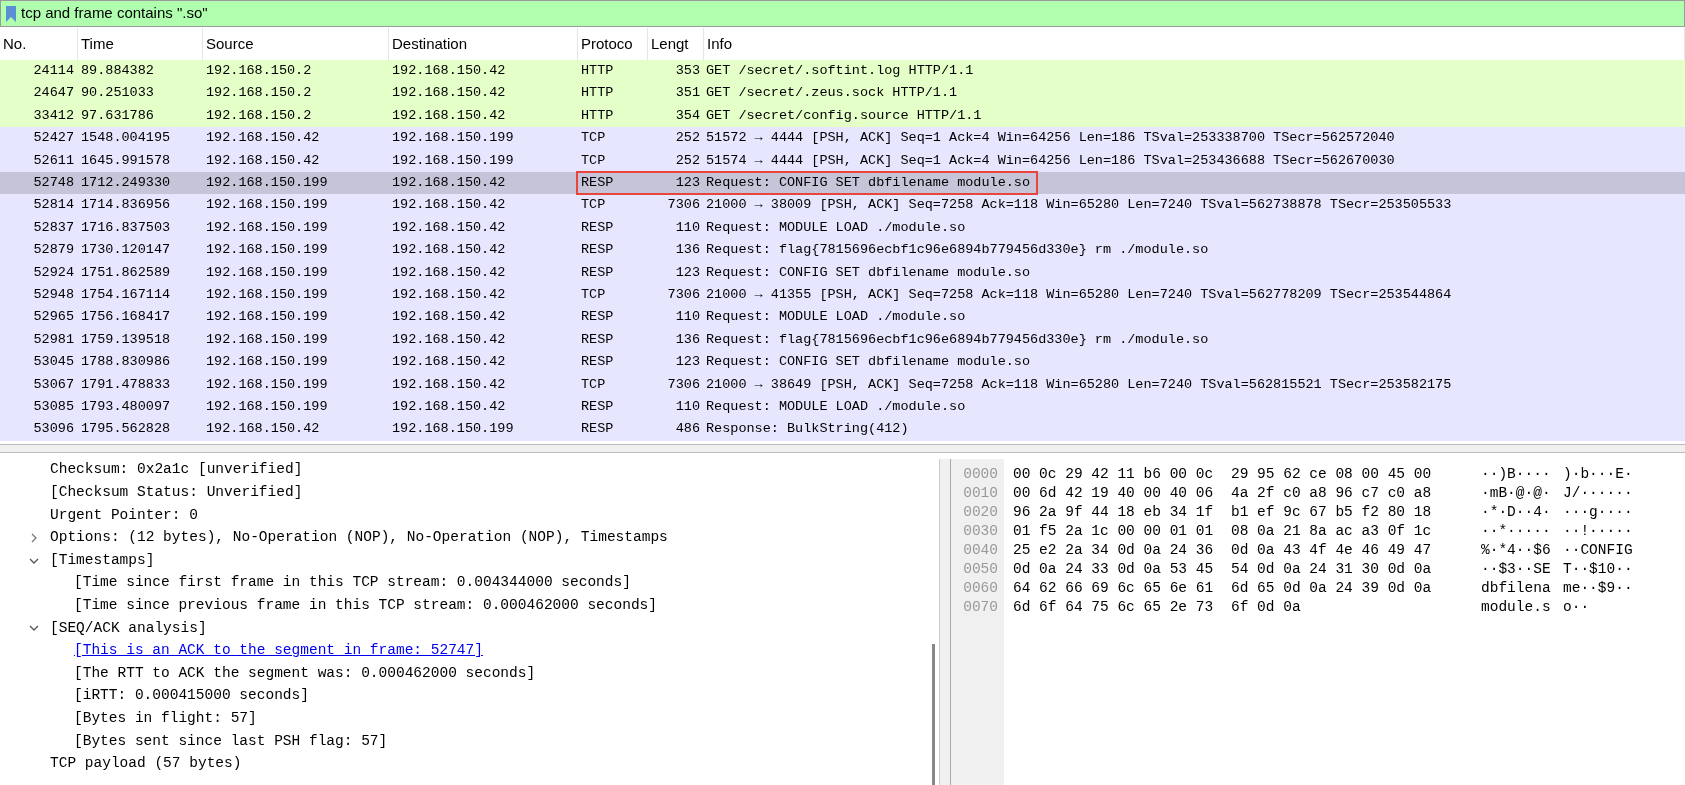 The image size is (1685, 785). Describe the element at coordinates (1598, 531) in the screenshot. I see `ascii-bytes: ··!·····` at that location.